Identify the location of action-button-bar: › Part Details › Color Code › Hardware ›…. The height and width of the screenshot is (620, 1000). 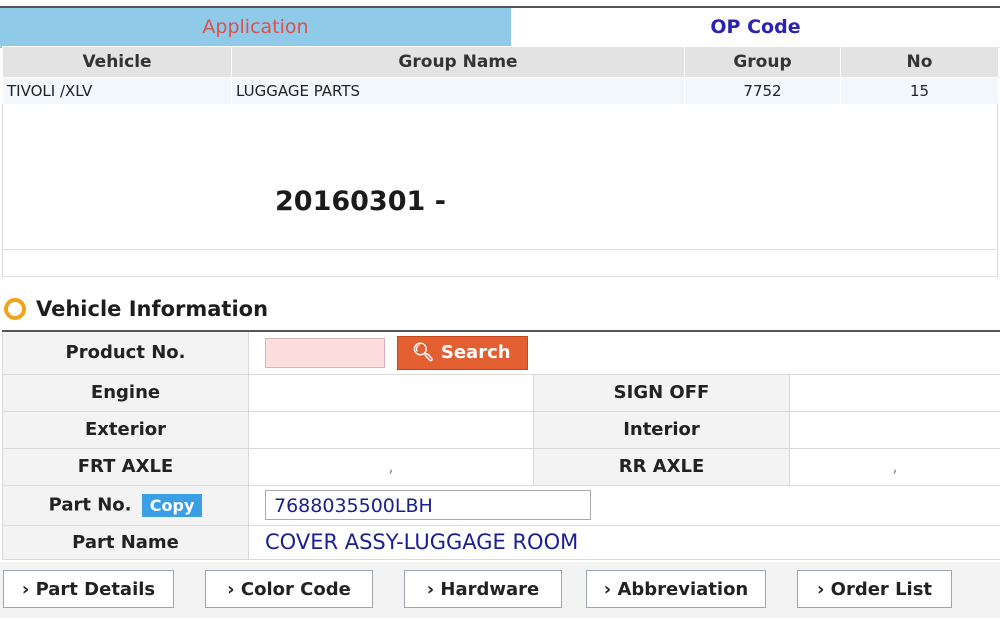
(500, 590).